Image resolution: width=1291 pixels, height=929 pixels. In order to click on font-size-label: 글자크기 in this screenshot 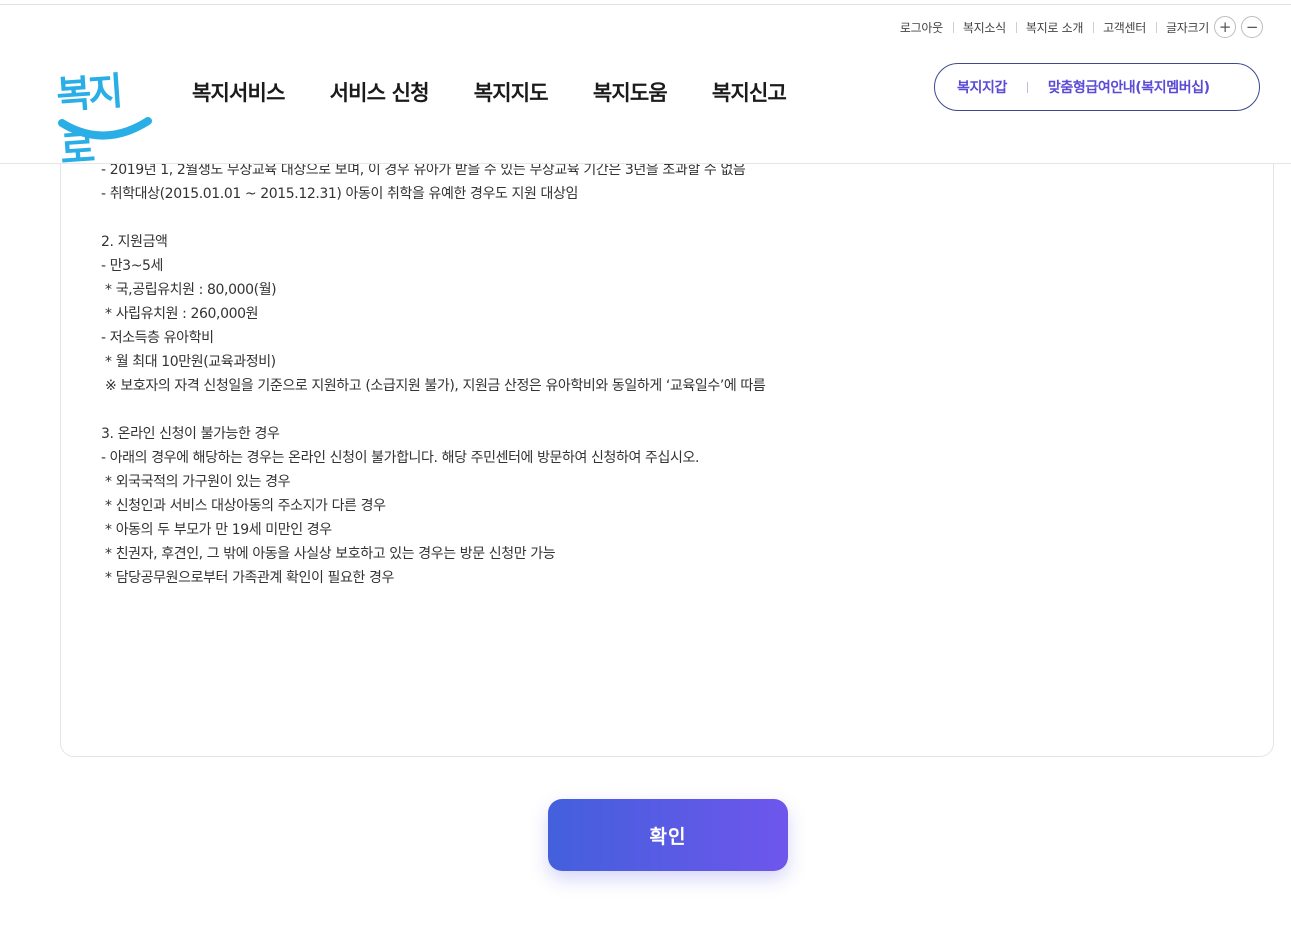, I will do `click(1182, 27)`.